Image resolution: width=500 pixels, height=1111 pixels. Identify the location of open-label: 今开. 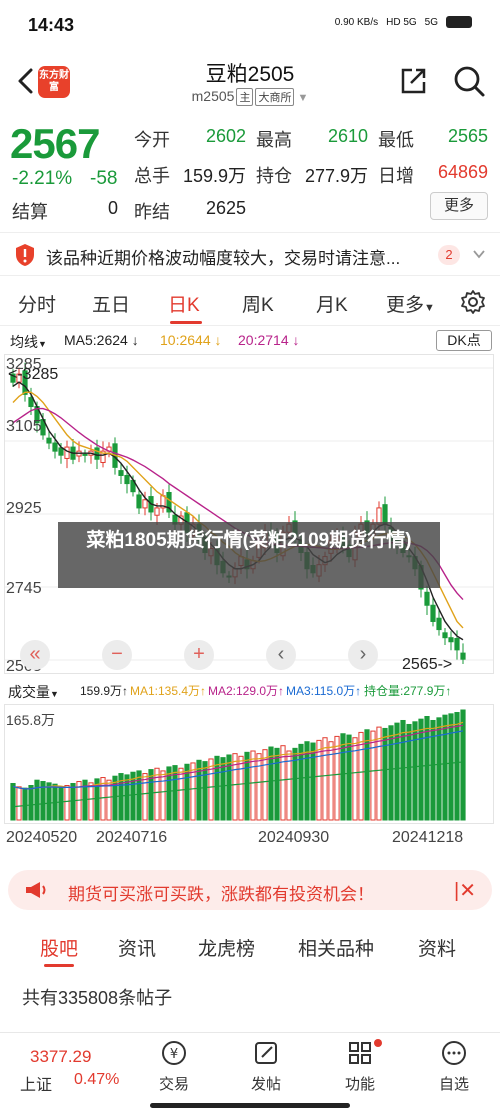
(152, 140).